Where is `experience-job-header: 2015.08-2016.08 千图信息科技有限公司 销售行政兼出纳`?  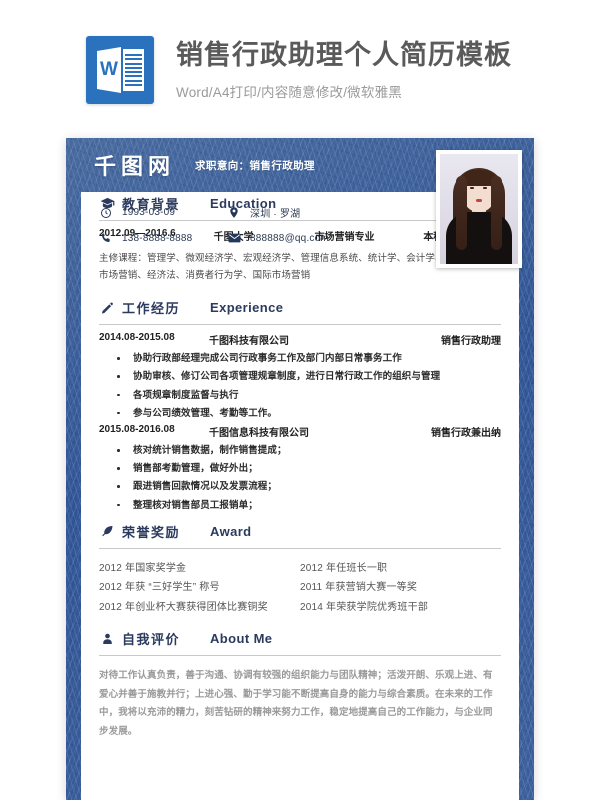 experience-job-header: 2015.08-2016.08 千图信息科技有限公司 销售行政兼出纳 is located at coordinates (300, 431).